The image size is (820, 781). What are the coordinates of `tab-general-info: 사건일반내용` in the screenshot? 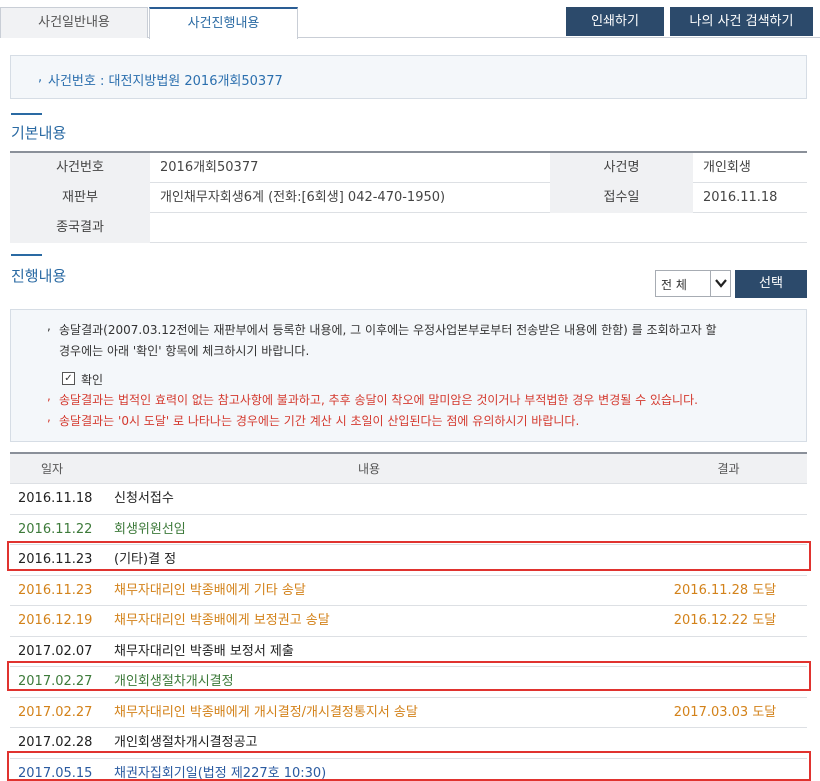 It's located at (74, 22).